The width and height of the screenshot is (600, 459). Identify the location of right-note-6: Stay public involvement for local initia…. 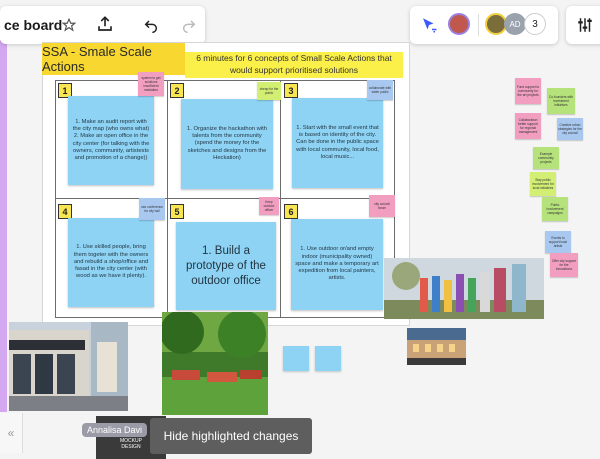
(543, 184).